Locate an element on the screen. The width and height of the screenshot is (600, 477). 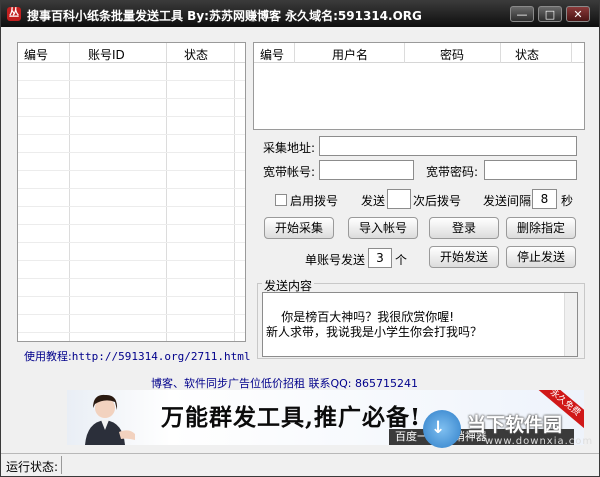
send-count-input is located at coordinates (399, 199).